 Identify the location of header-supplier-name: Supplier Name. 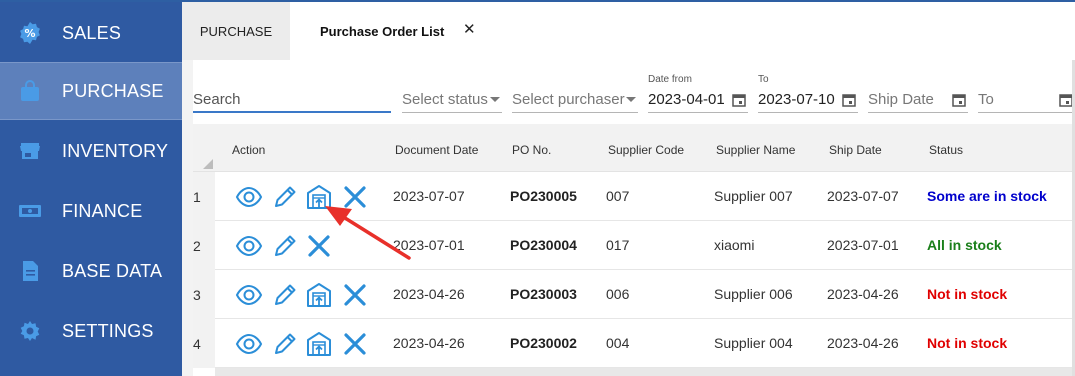
(755, 150).